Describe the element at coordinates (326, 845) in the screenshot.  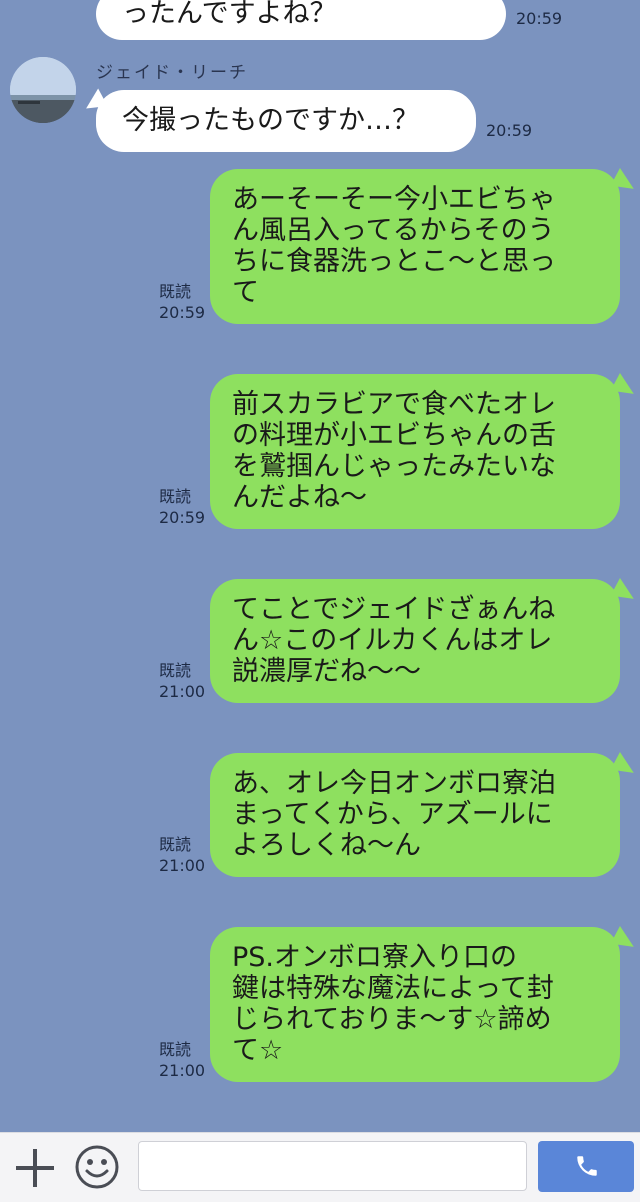
I see `message-line: よろしくね〜ん` at that location.